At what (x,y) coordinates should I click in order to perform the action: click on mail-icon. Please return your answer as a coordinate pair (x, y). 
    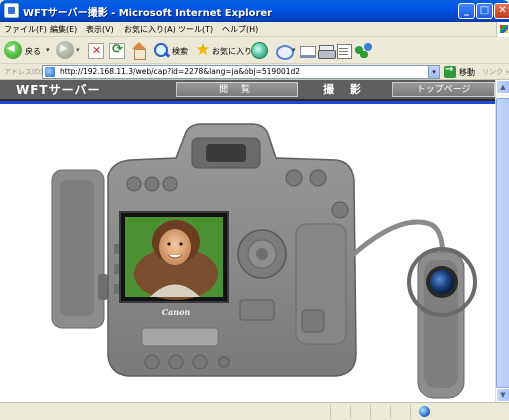
    Looking at the image, I should click on (308, 51).